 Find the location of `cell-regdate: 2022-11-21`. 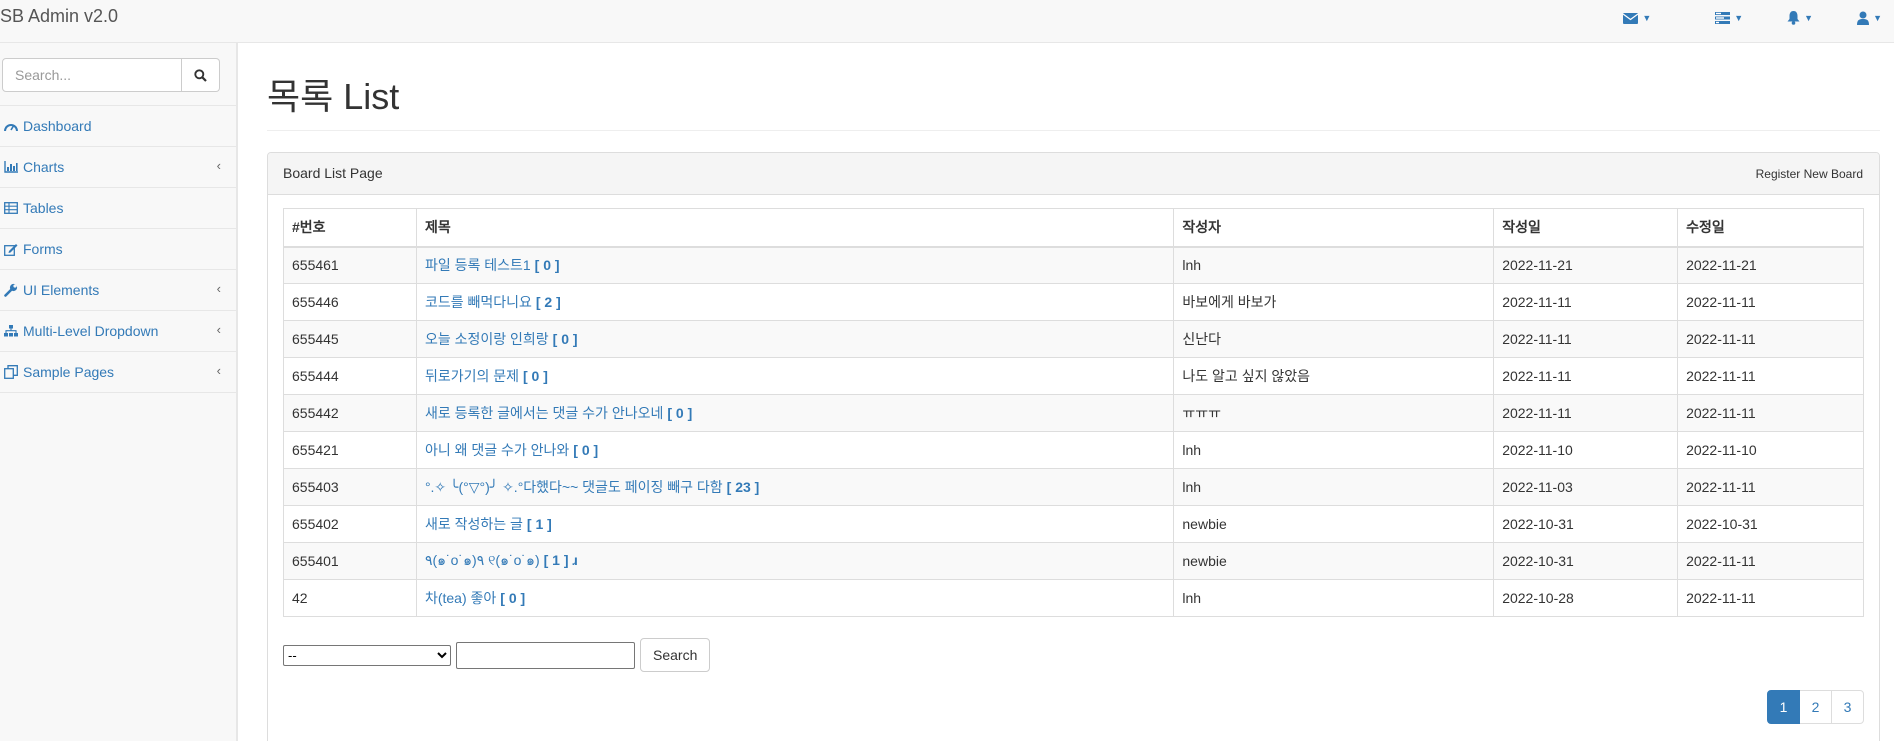

cell-regdate: 2022-11-21 is located at coordinates (1586, 265).